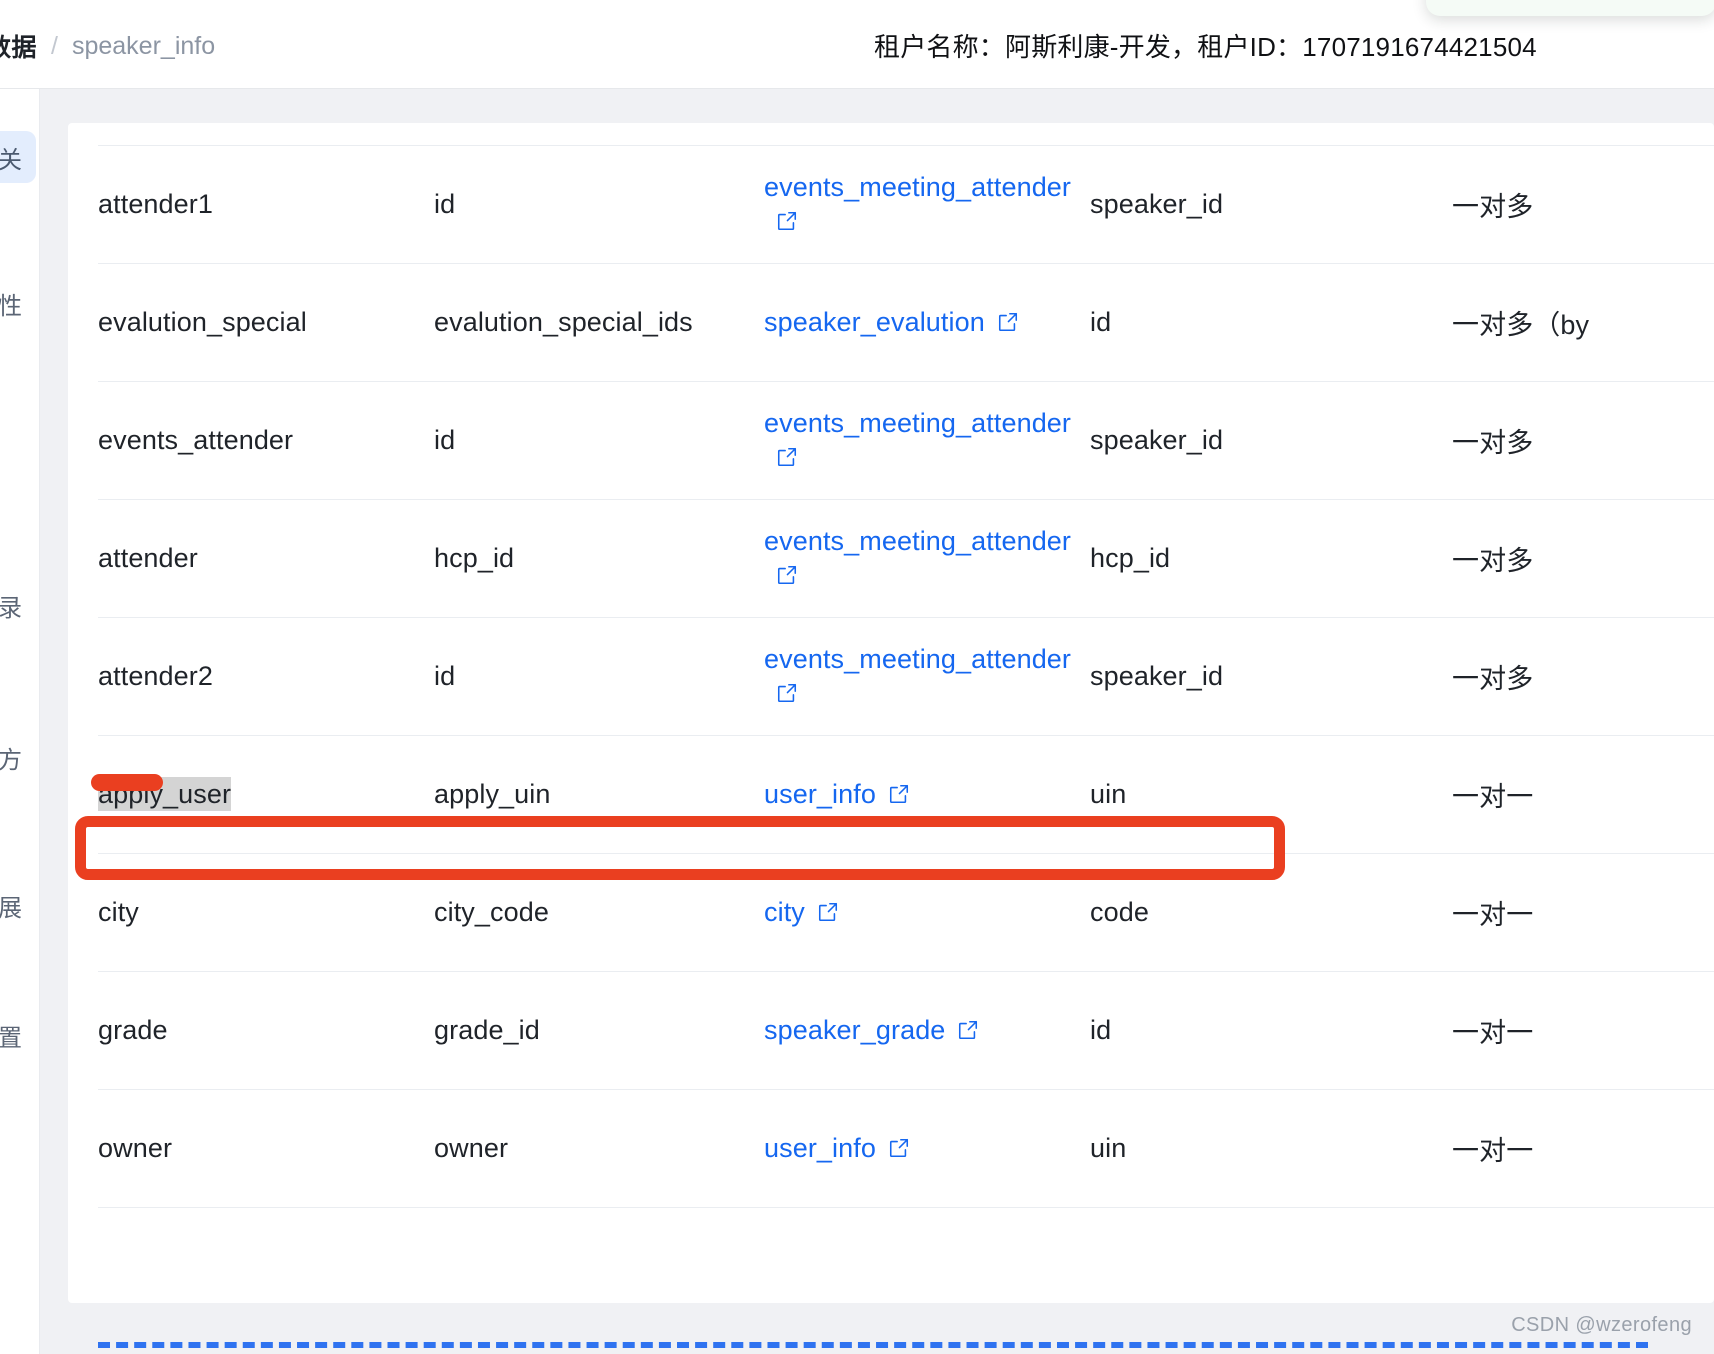 The width and height of the screenshot is (1714, 1354). Describe the element at coordinates (266, 323) in the screenshot. I see `cell-alias: evalution_special` at that location.